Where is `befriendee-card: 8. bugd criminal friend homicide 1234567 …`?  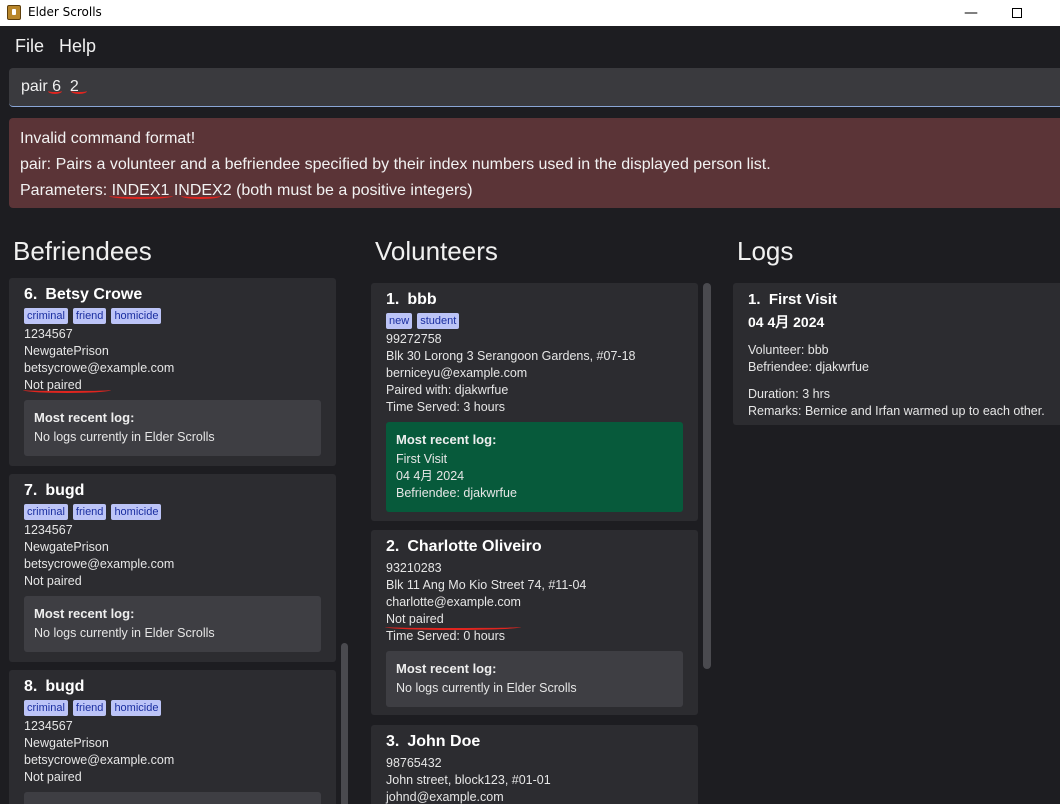
befriendee-card: 8. bugd criminal friend homicide 1234567 … is located at coordinates (172, 737).